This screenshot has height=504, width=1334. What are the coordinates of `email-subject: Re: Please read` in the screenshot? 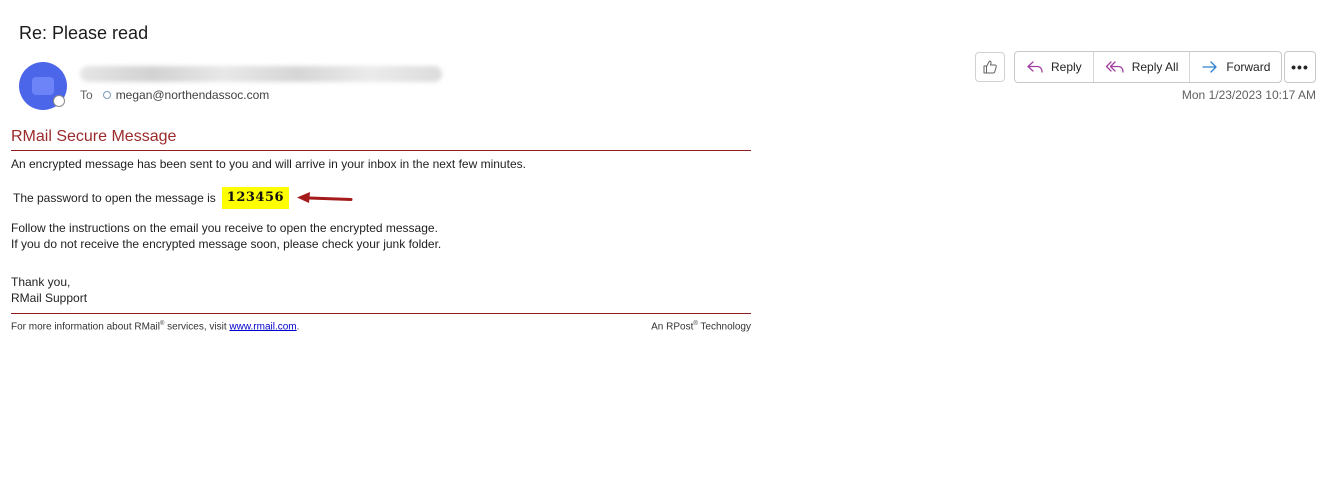 It's located at (84, 33).